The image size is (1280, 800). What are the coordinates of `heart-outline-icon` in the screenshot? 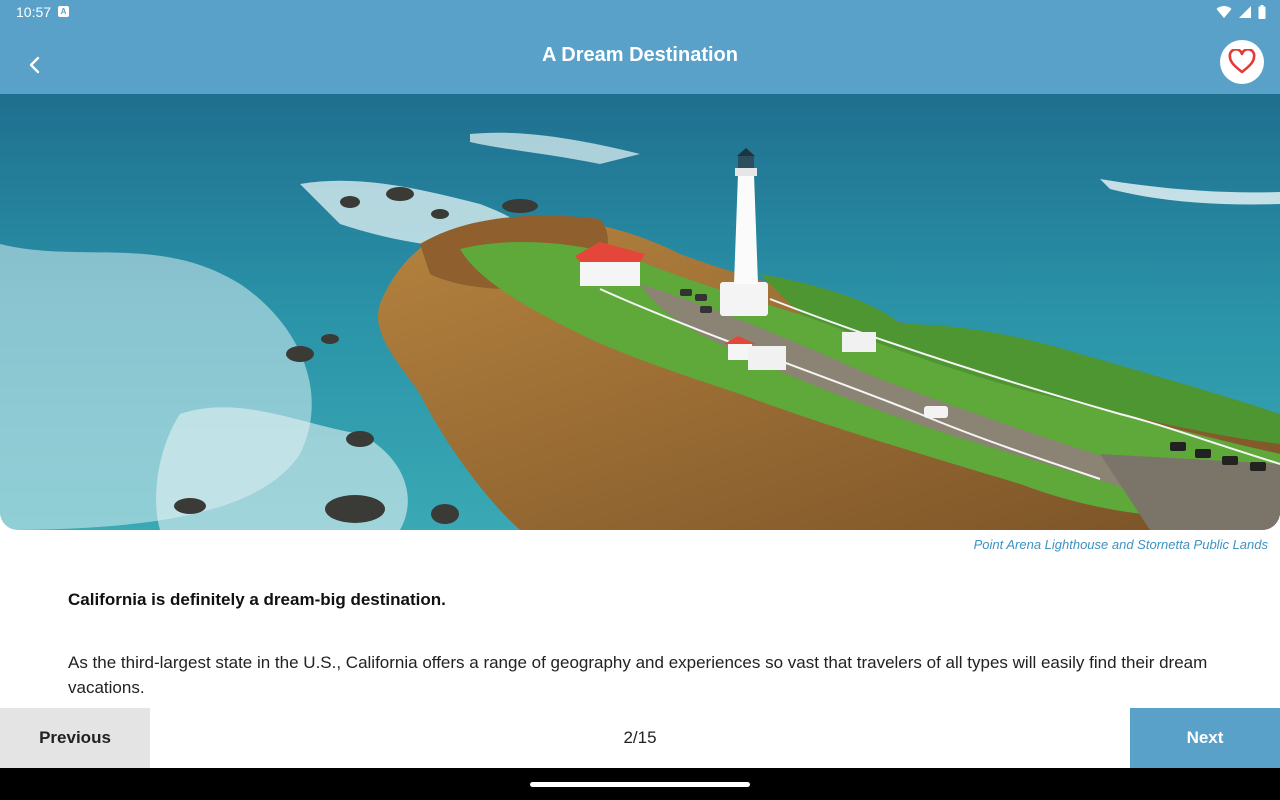 It's located at (1242, 61).